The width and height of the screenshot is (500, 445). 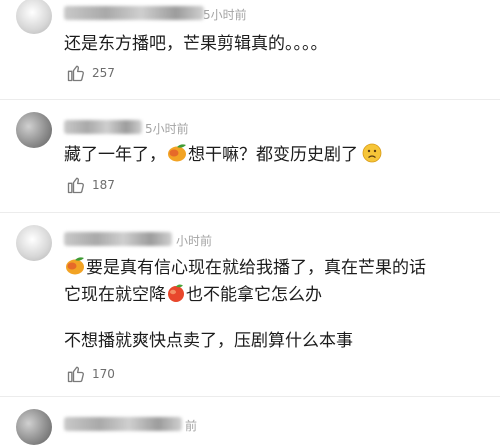 What do you see at coordinates (191, 426) in the screenshot?
I see `comment-time: 前` at bounding box center [191, 426].